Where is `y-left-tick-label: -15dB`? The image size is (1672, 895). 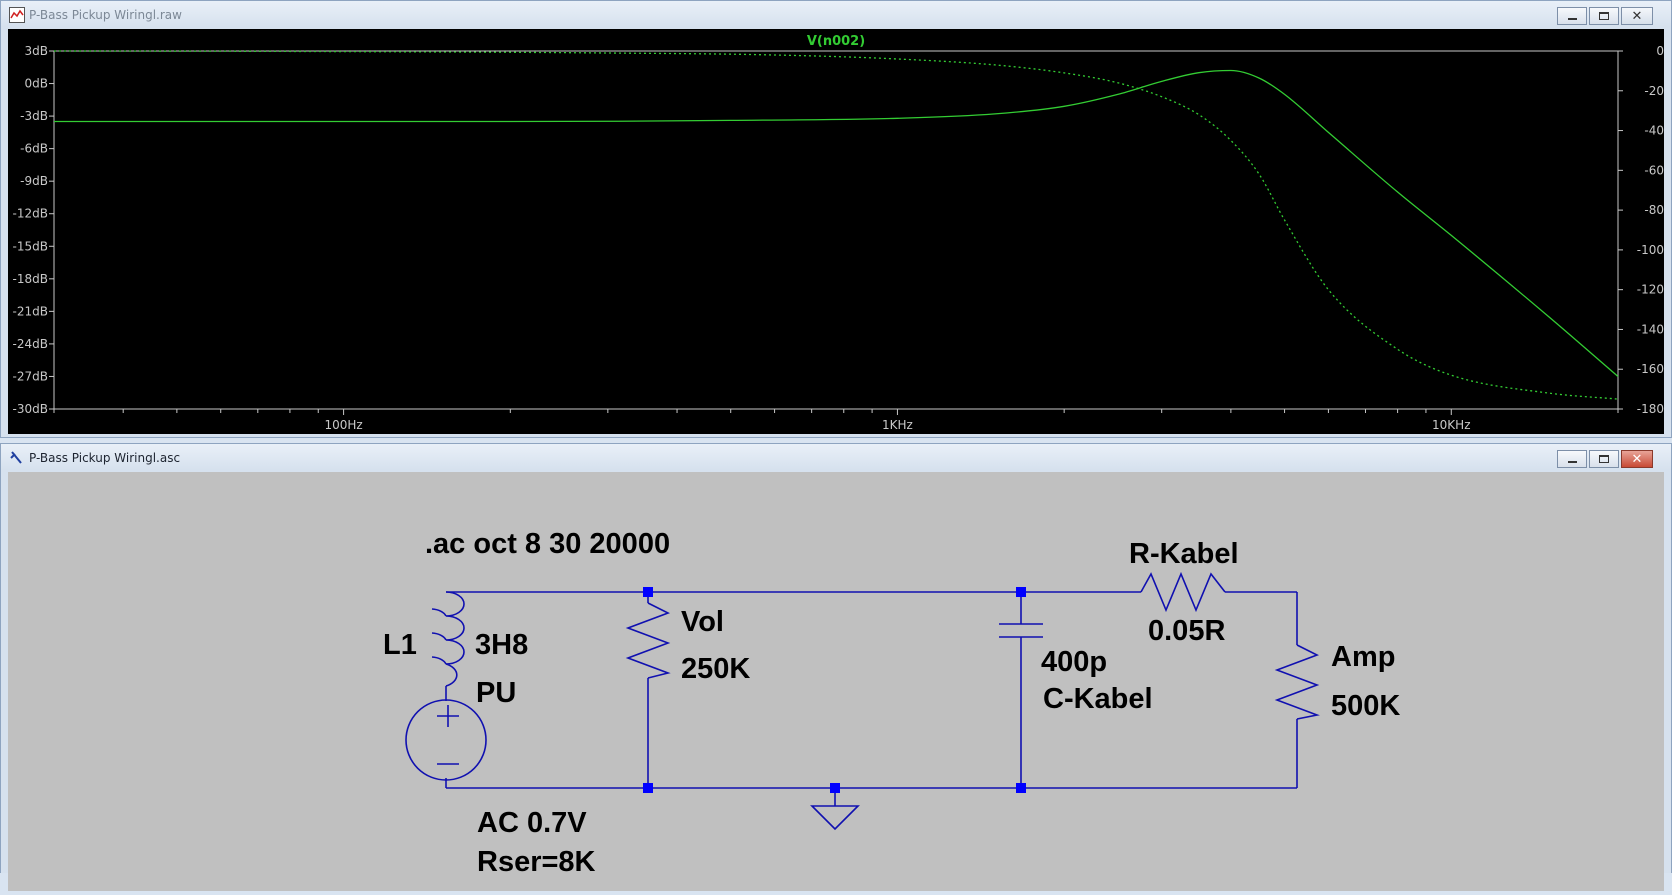 y-left-tick-label: -15dB is located at coordinates (30, 246).